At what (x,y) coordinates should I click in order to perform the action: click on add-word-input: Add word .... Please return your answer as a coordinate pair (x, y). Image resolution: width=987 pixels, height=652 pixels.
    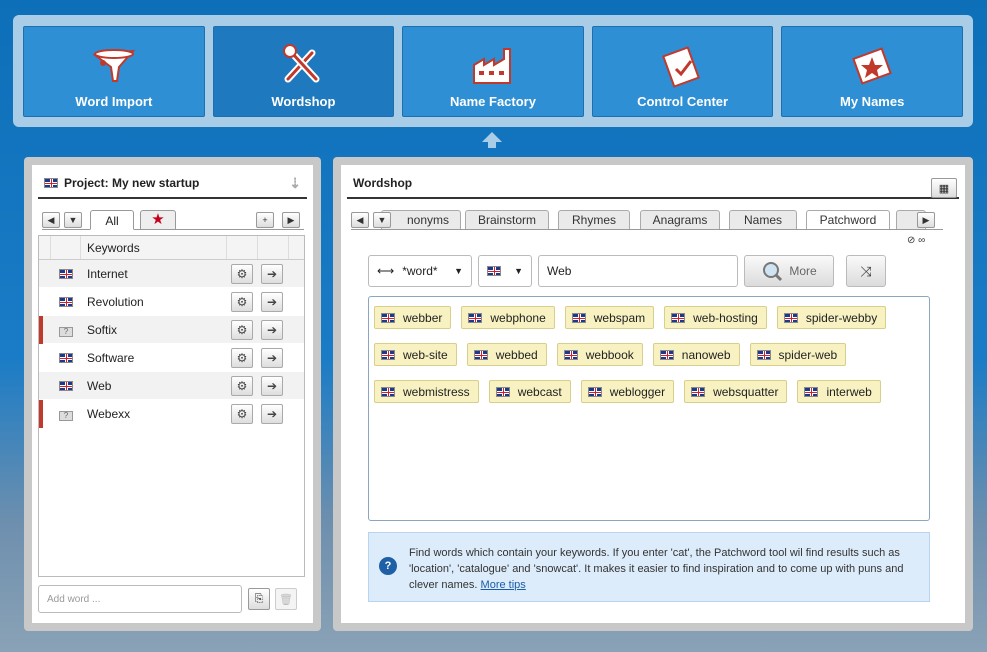
    Looking at the image, I should click on (140, 599).